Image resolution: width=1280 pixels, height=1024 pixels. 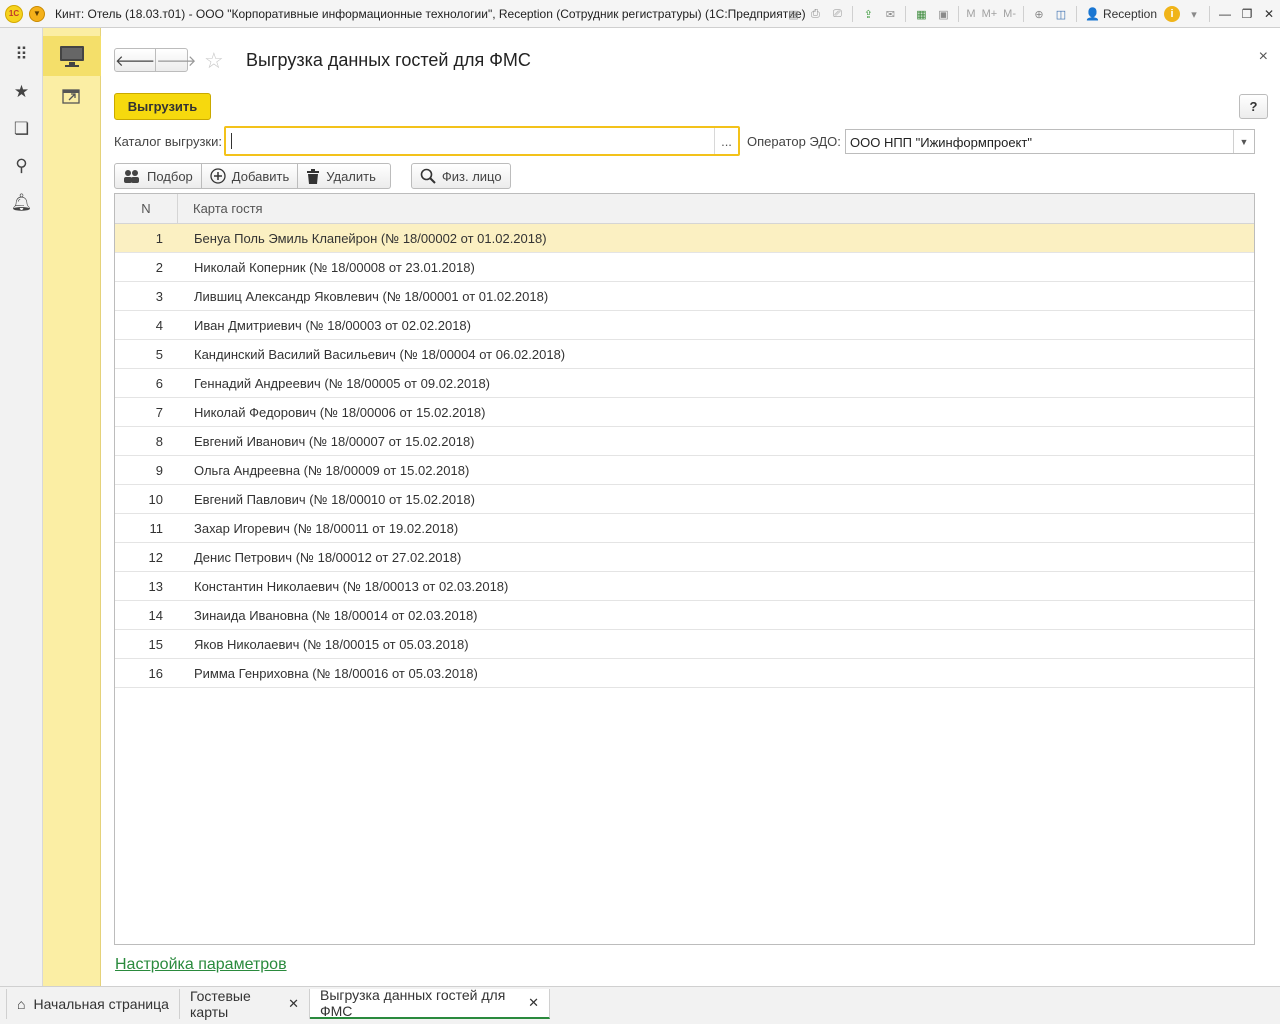 I want to click on tab-guest-cards: Гостевые карты ✕, so click(x=245, y=1004).